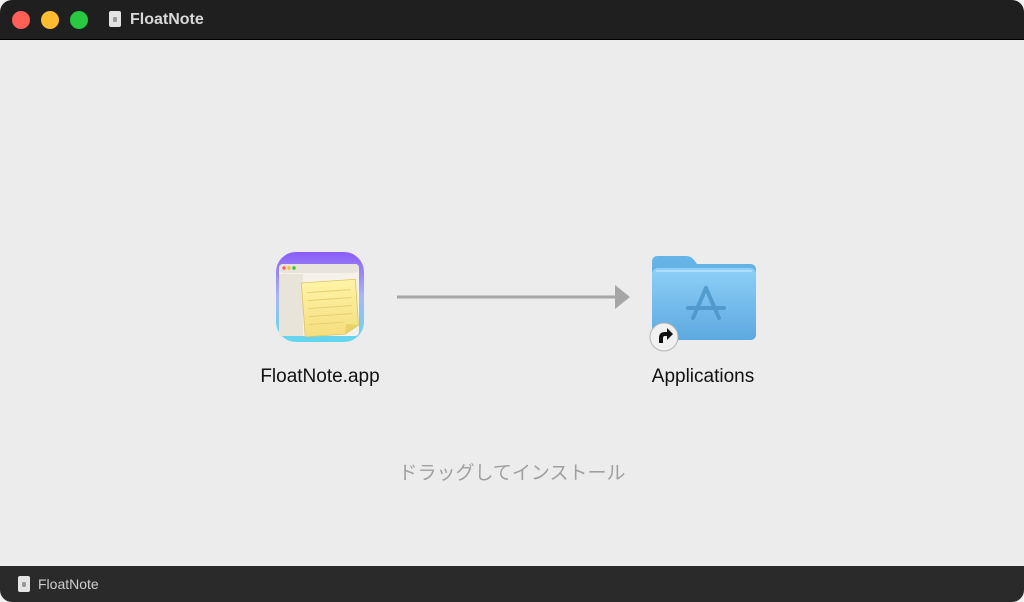  Describe the element at coordinates (167, 19) in the screenshot. I see `window-title: FloatNote` at that location.